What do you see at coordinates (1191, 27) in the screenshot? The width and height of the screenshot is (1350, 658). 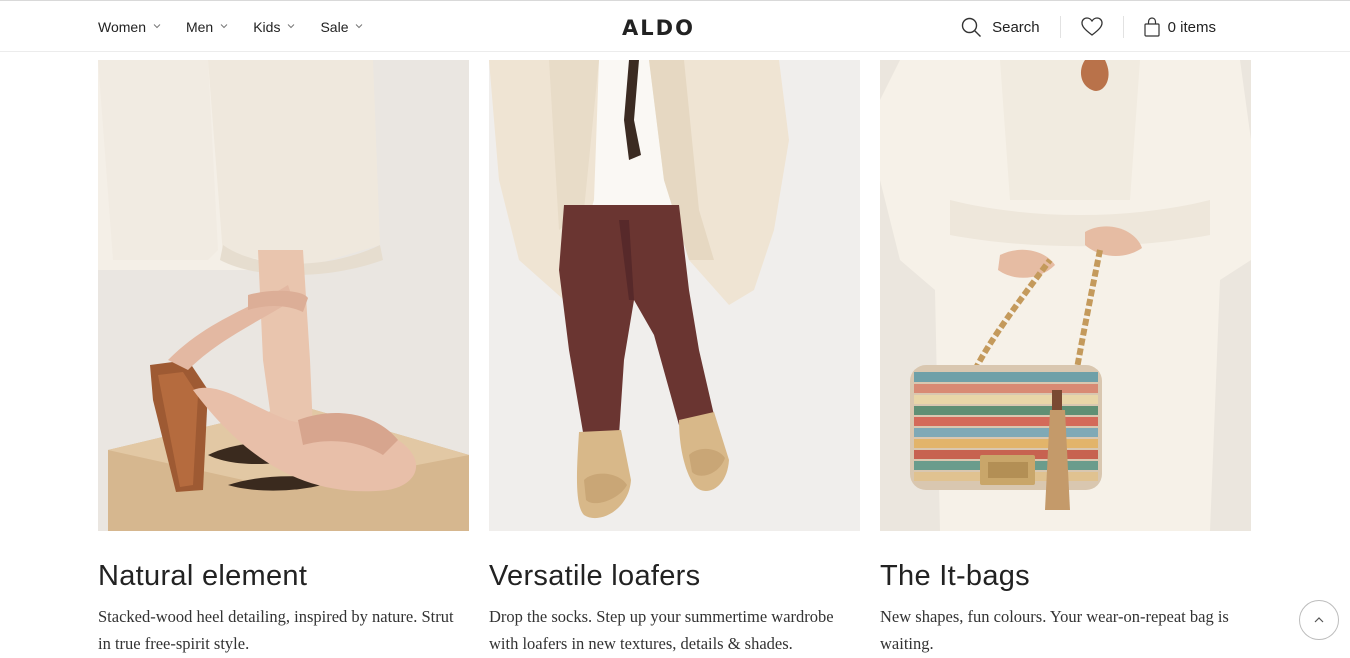 I see `cart-count-label: 0 items` at bounding box center [1191, 27].